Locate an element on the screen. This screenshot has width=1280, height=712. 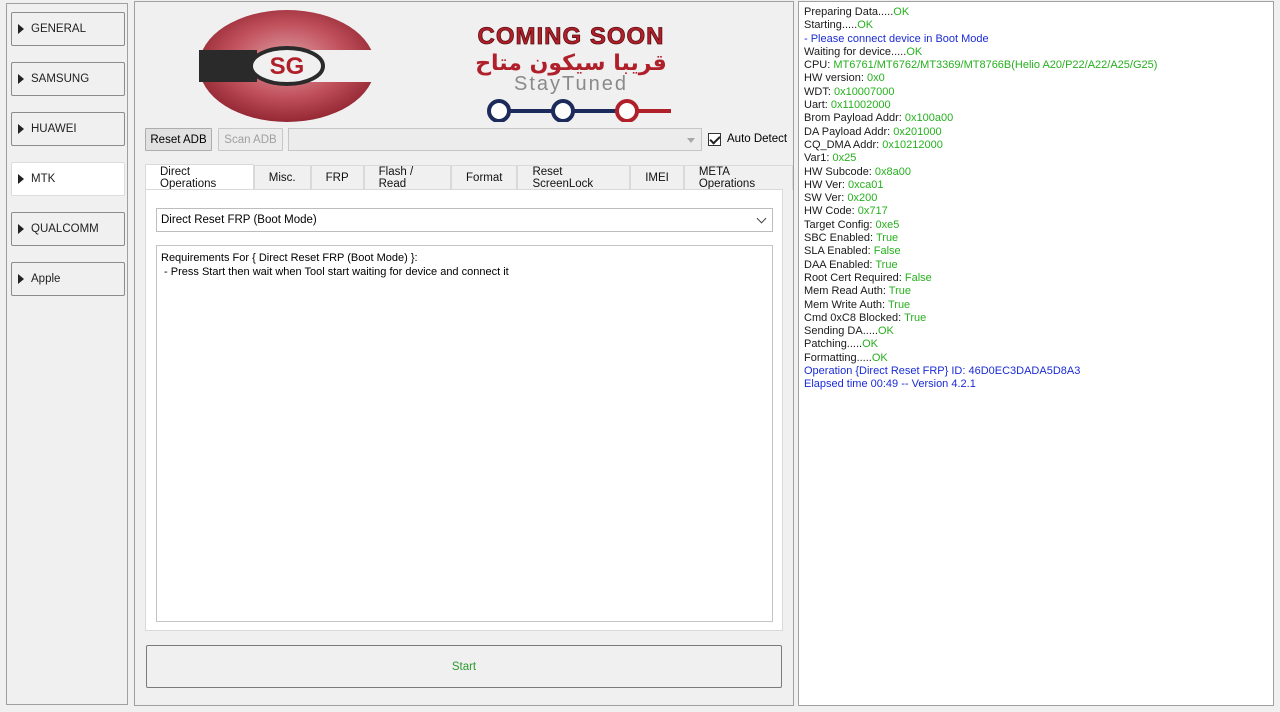
log-line: Waiting for device.....OK is located at coordinates (1036, 52).